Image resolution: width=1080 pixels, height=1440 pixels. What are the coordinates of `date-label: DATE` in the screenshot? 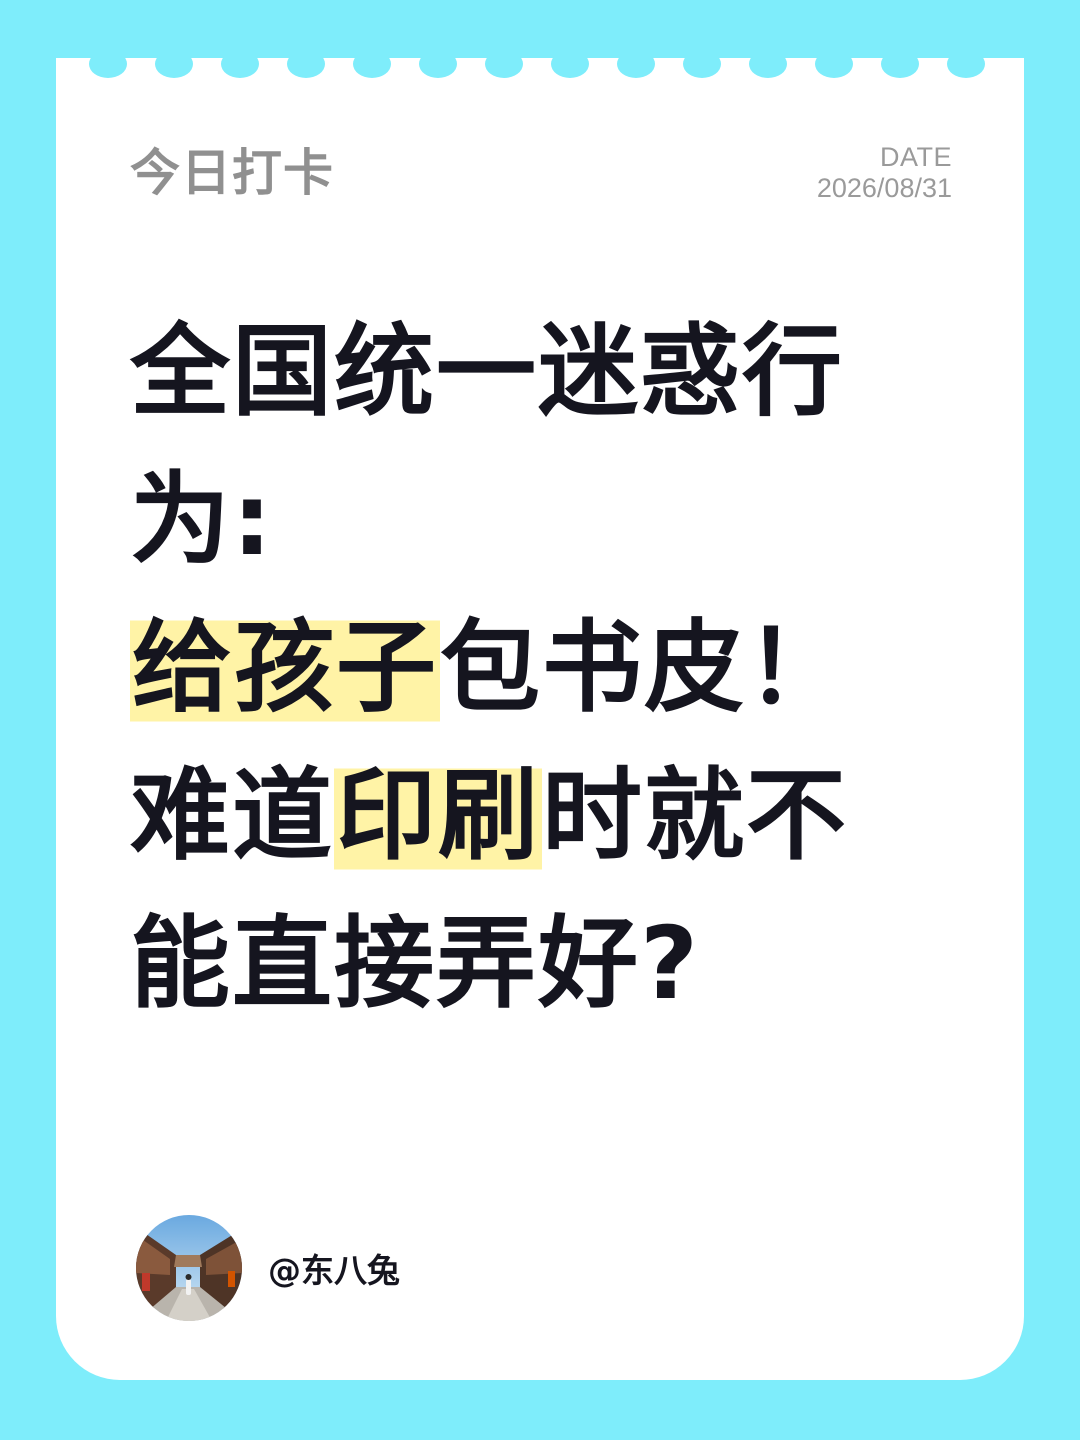 It's located at (915, 157).